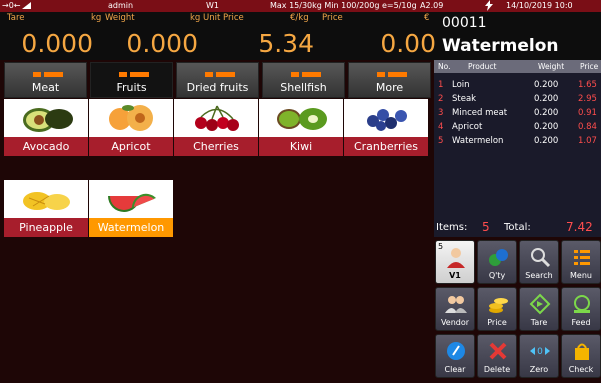 The width and height of the screenshot is (601, 383). Describe the element at coordinates (455, 369) in the screenshot. I see `button-label: Clear` at that location.